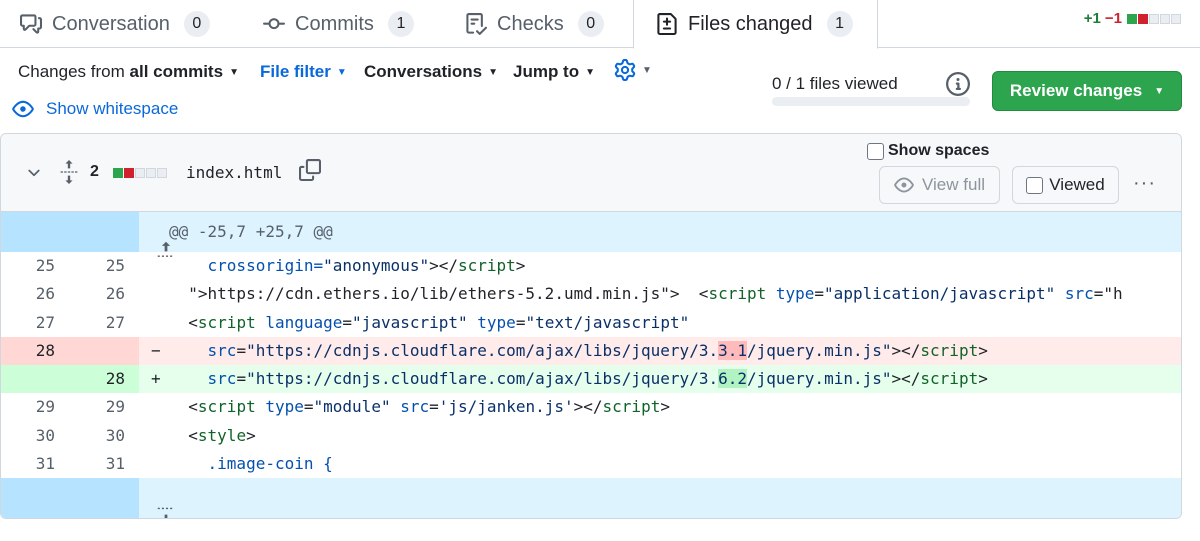 Image resolution: width=1200 pixels, height=541 pixels. I want to click on code-line: .image-coin {, so click(251, 464).